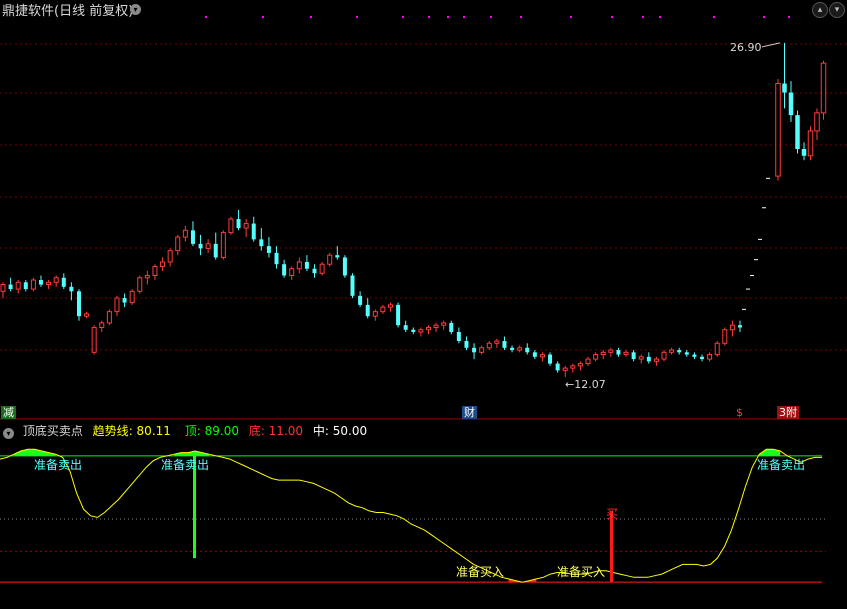  What do you see at coordinates (190, 431) in the screenshot?
I see `top-label: 顶` at bounding box center [190, 431].